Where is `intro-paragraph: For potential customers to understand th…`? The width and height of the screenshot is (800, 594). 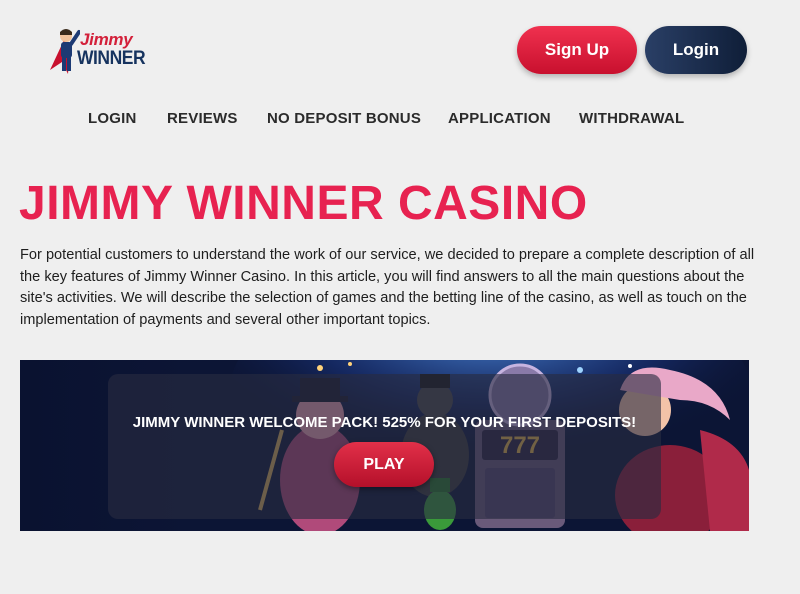
intro-paragraph: For potential customers to understand th… is located at coordinates (387, 287).